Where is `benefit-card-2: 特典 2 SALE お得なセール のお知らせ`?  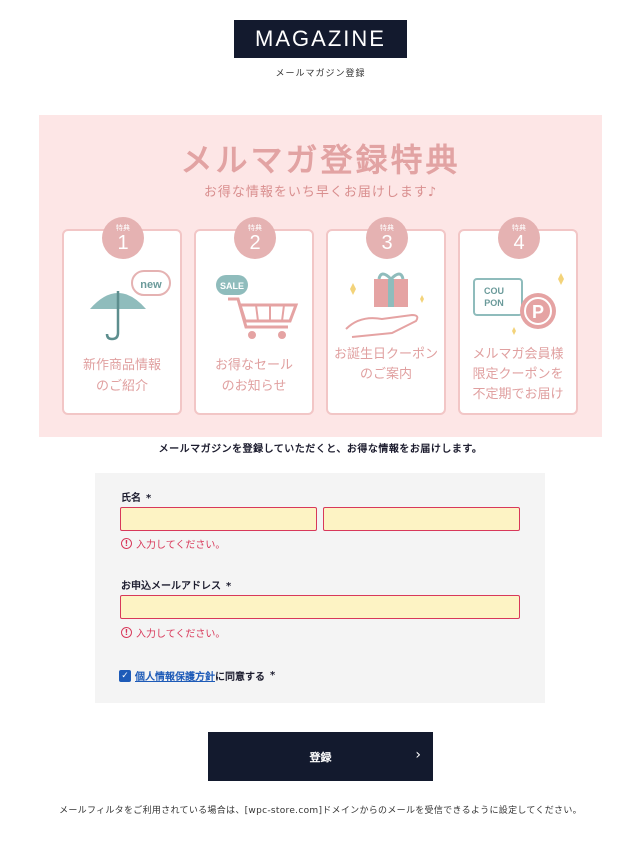
benefit-card-2: 特典 2 SALE お得なセール のお知らせ is located at coordinates (254, 316).